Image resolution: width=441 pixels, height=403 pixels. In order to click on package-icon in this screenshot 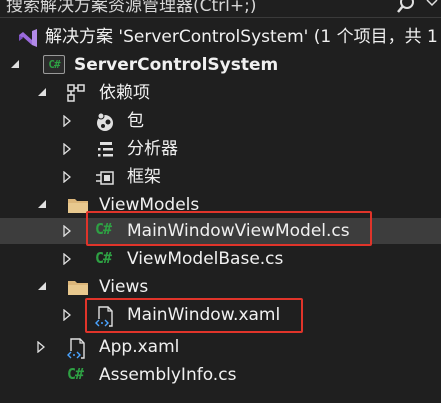, I will do `click(105, 121)`.